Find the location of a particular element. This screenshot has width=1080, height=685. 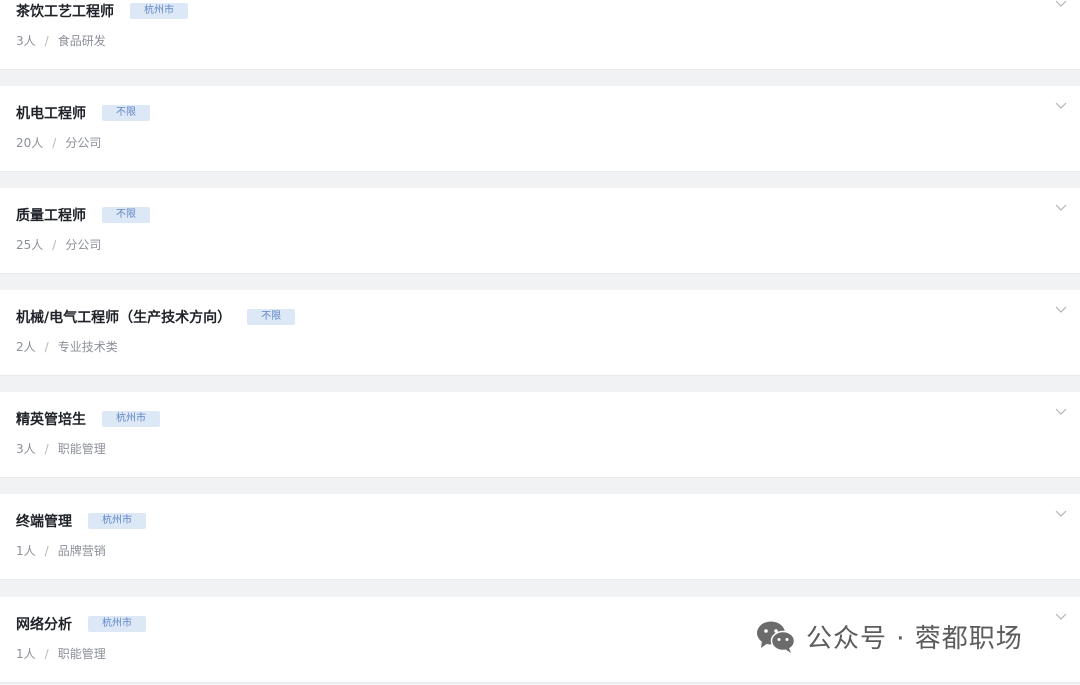

job-title: 质量工程师 is located at coordinates (51, 216).